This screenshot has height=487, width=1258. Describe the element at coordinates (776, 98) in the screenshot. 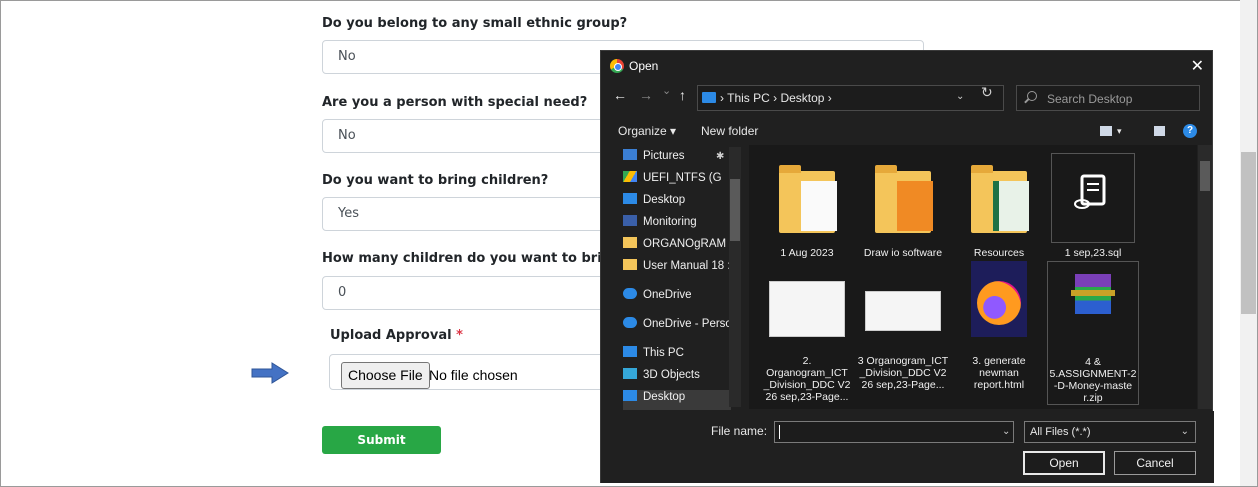

I see `address-breadcrumb: › This PC › Desktop ›` at that location.